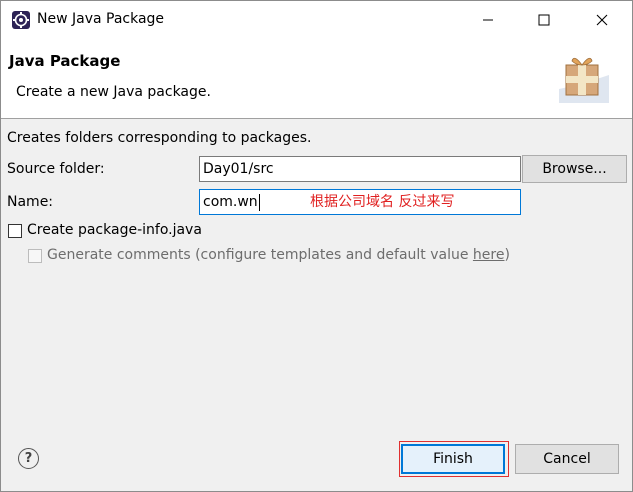 The height and width of the screenshot is (492, 633). What do you see at coordinates (382, 202) in the screenshot?
I see `annotation-note: 根据公司域名 反过来写` at bounding box center [382, 202].